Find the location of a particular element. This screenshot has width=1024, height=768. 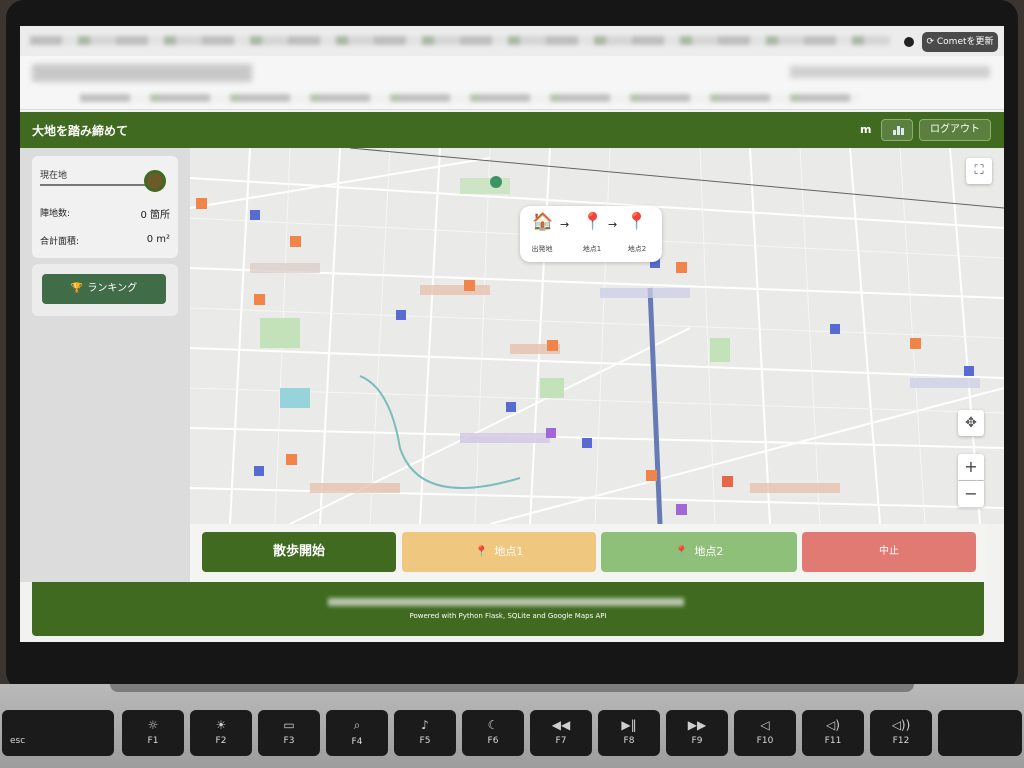

key-f7: ◀◀ F7 is located at coordinates (561, 733).